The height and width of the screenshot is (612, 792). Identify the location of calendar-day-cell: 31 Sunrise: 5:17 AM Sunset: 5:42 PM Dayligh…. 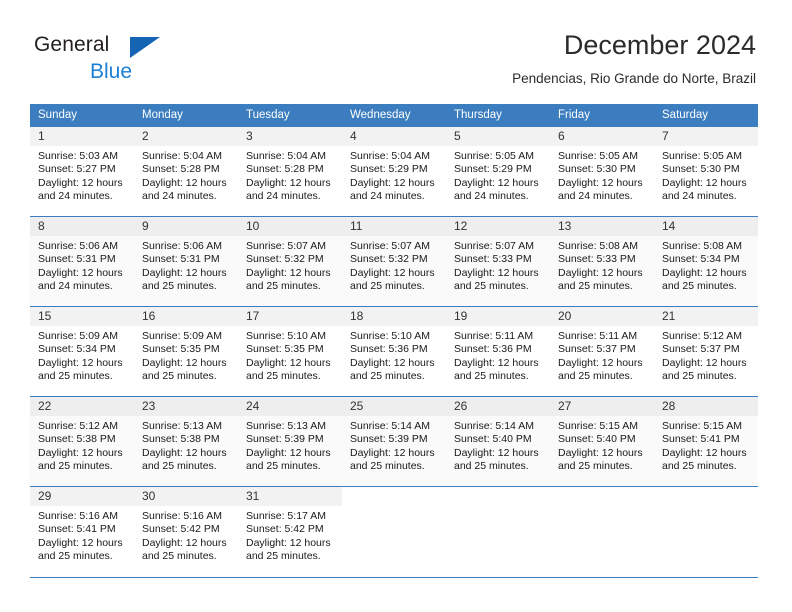
(290, 531).